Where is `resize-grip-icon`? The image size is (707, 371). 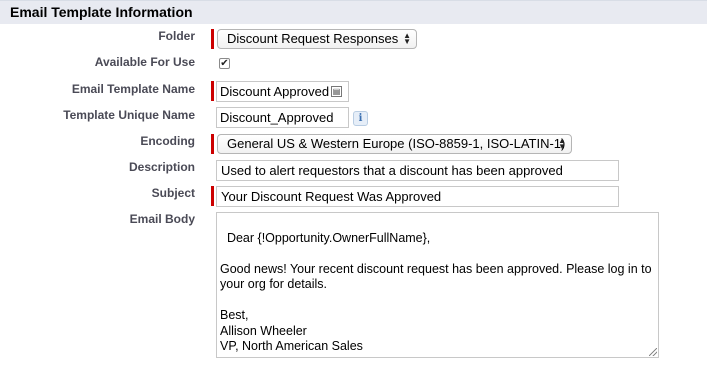
resize-grip-icon is located at coordinates (653, 352).